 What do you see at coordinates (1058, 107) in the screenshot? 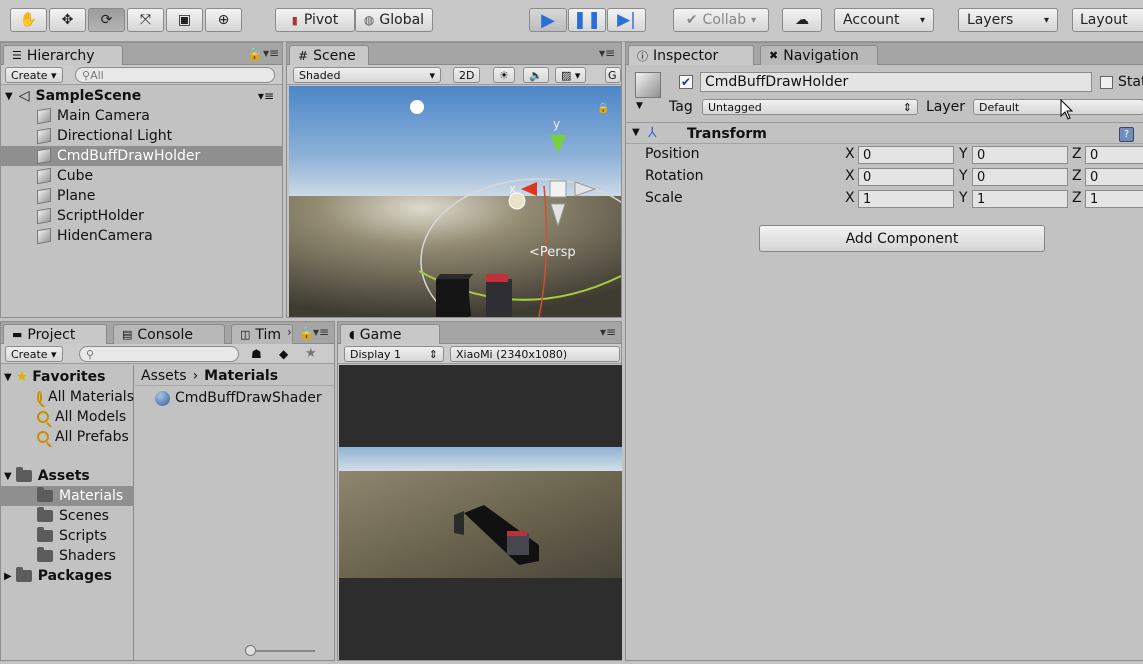
I see `layer-dropdown: Default` at bounding box center [1058, 107].